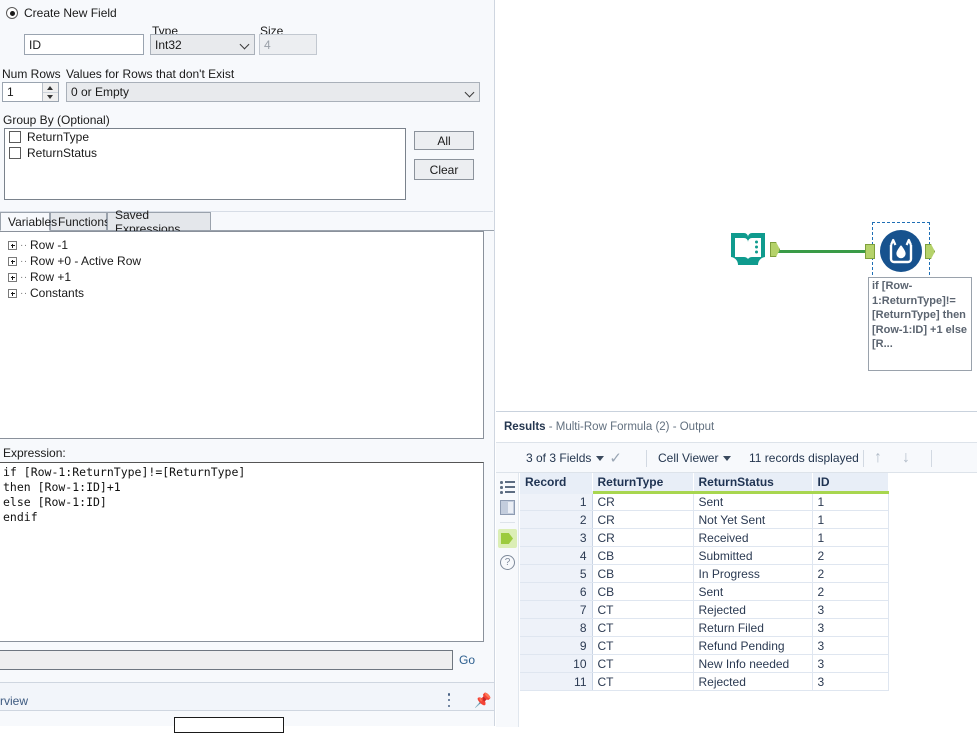 The width and height of the screenshot is (977, 733). What do you see at coordinates (704, 555) in the screenshot?
I see `table-row: 4 CB Submitted 2` at bounding box center [704, 555].